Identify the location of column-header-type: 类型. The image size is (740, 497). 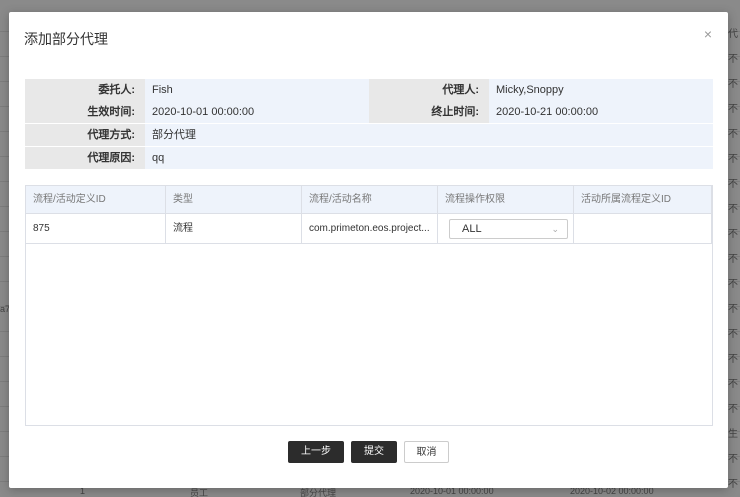
(234, 199).